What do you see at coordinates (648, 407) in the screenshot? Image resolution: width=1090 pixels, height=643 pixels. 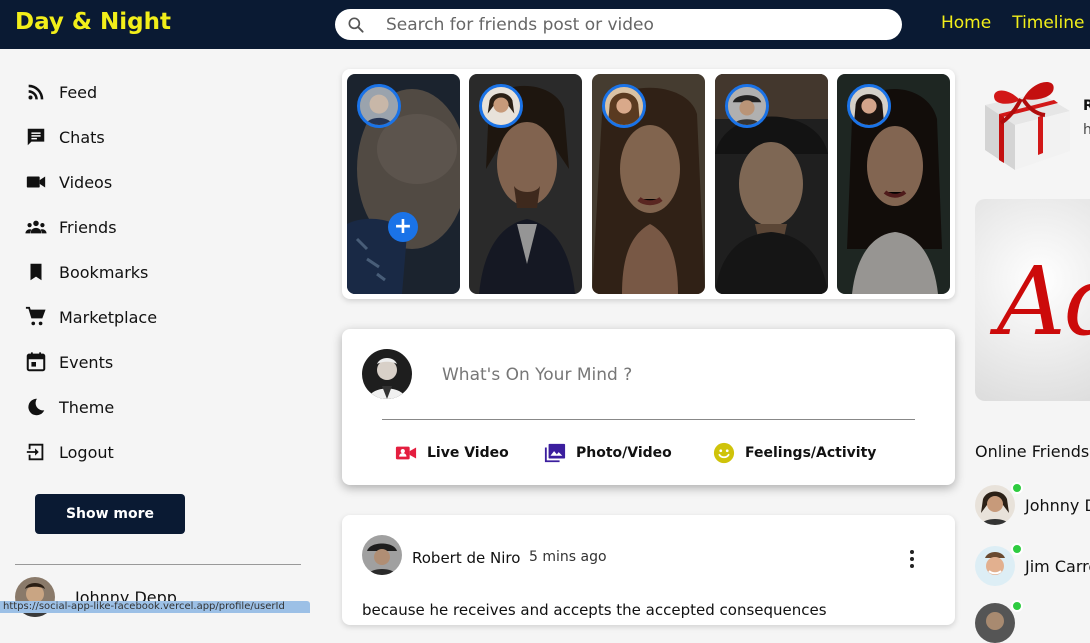 I see `create-post-box: Live Video Photo/Video Feelings/Activity` at bounding box center [648, 407].